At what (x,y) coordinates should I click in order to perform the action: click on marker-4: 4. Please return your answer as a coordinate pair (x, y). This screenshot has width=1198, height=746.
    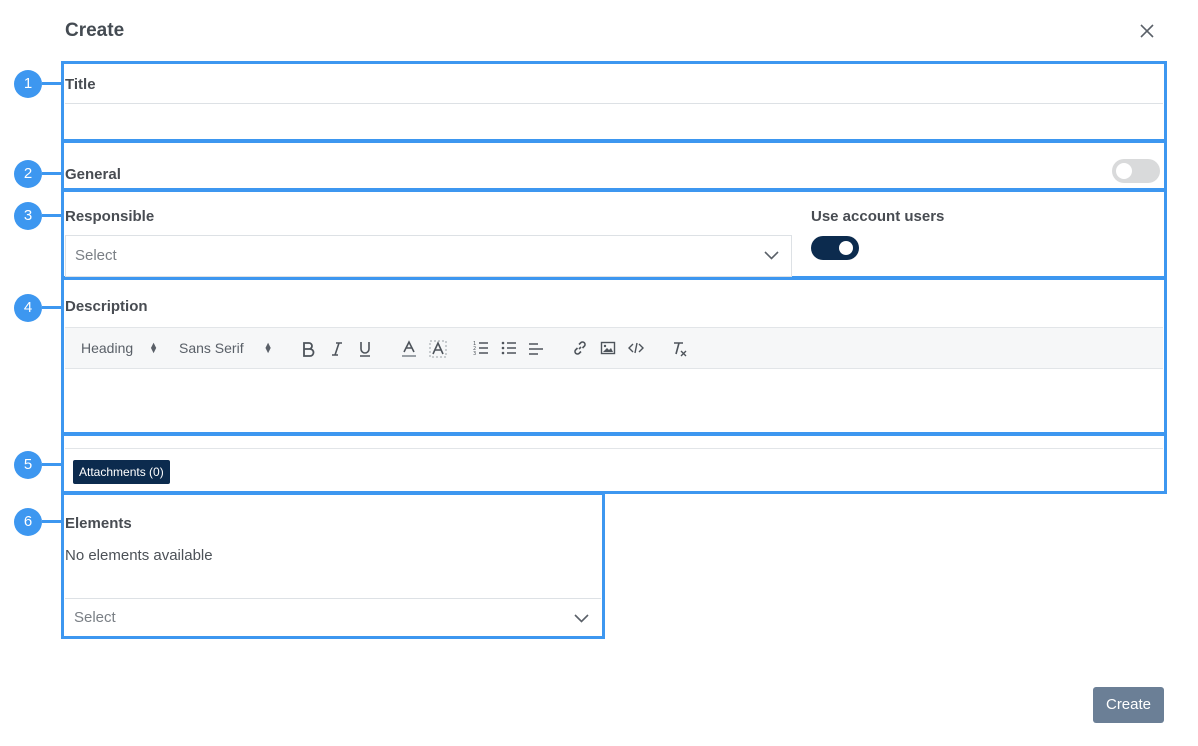
    Looking at the image, I should click on (28, 308).